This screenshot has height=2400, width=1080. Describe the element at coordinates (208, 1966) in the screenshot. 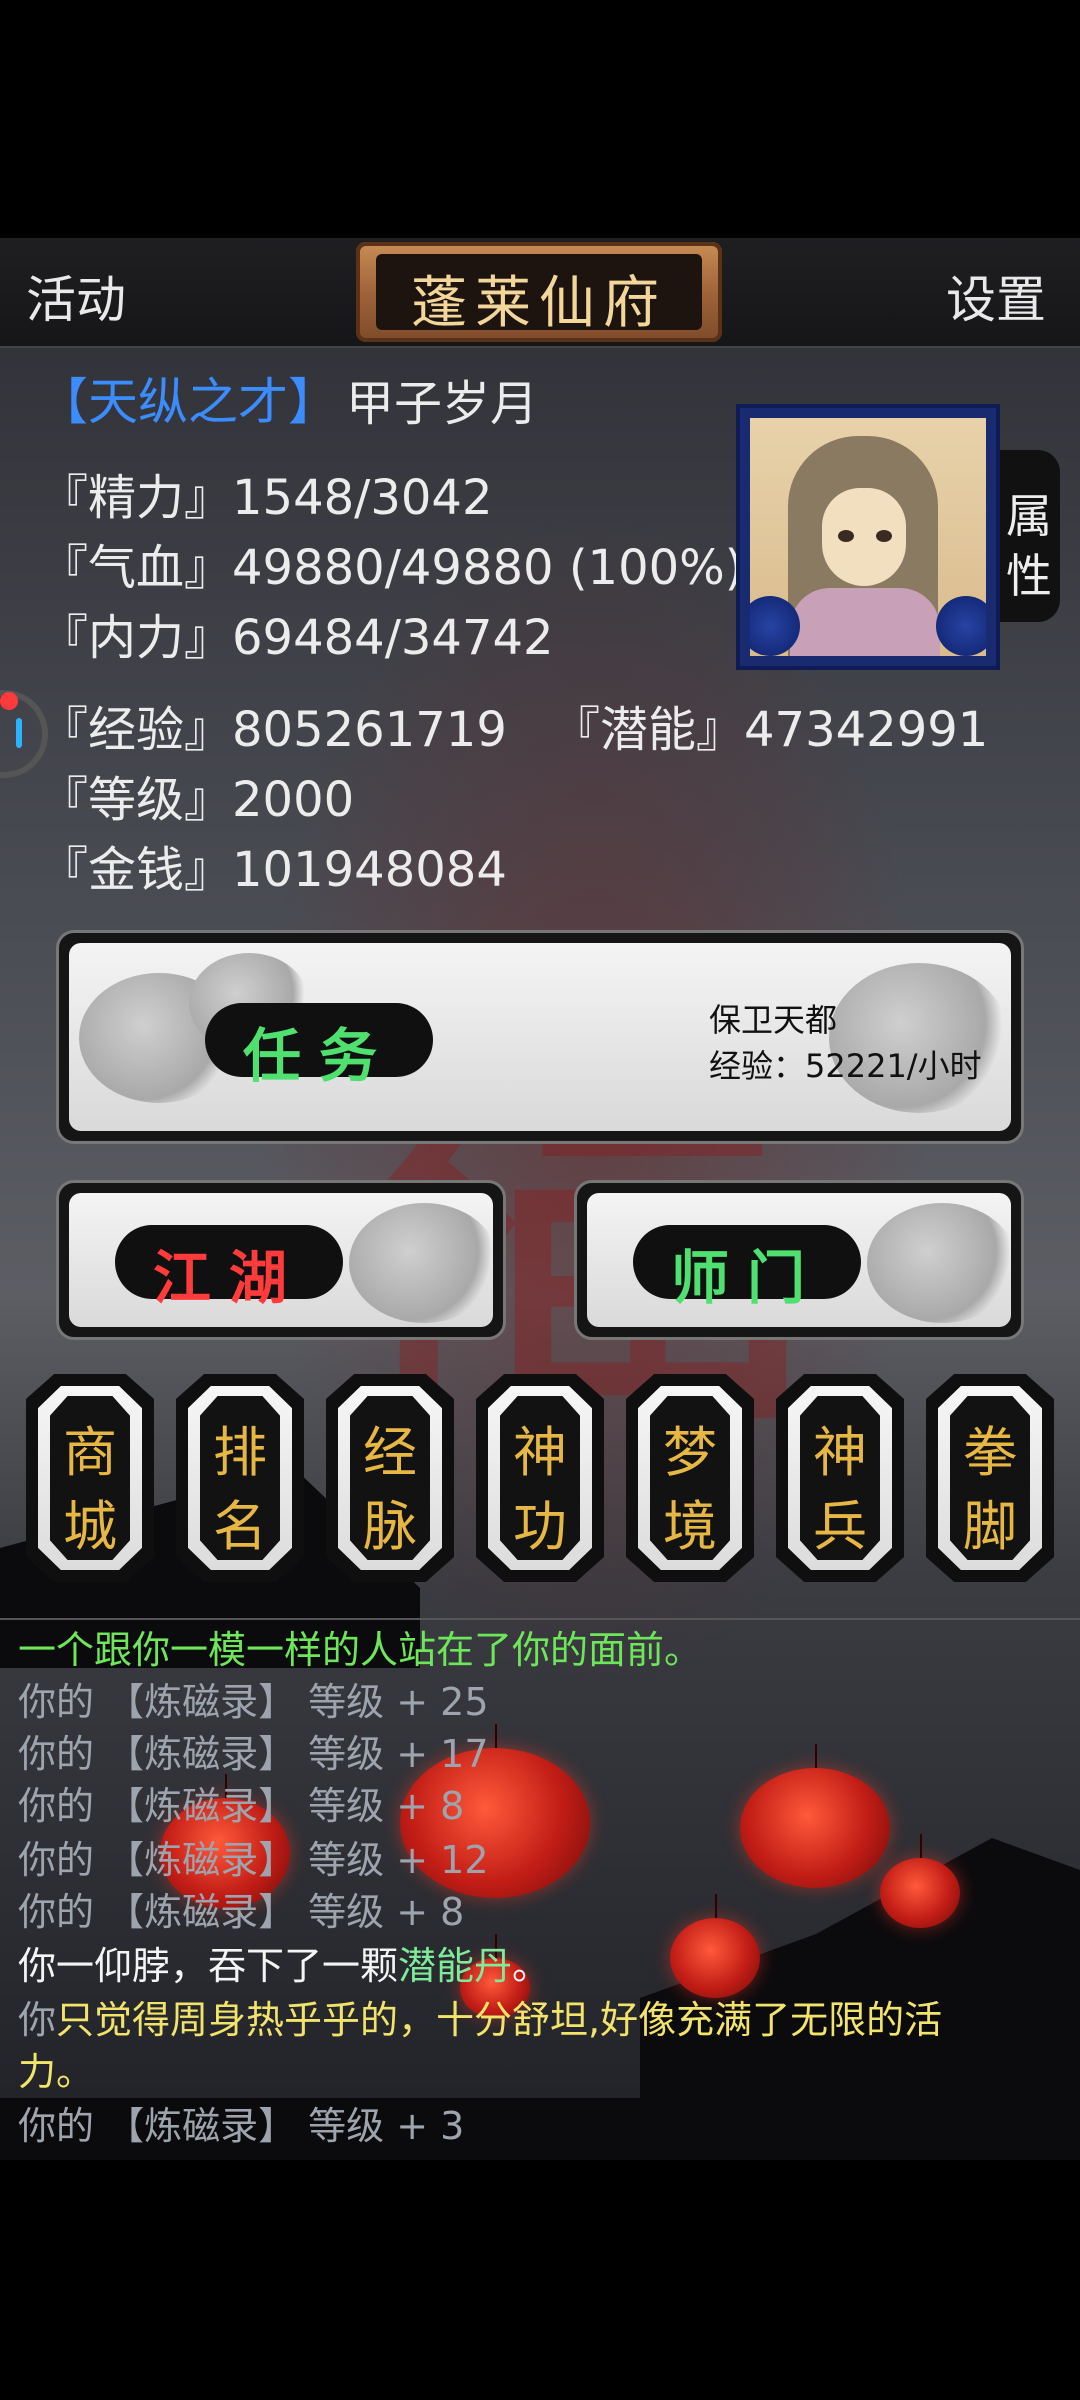

I see `log-text: 你一仰脖，吞下了一颗` at that location.